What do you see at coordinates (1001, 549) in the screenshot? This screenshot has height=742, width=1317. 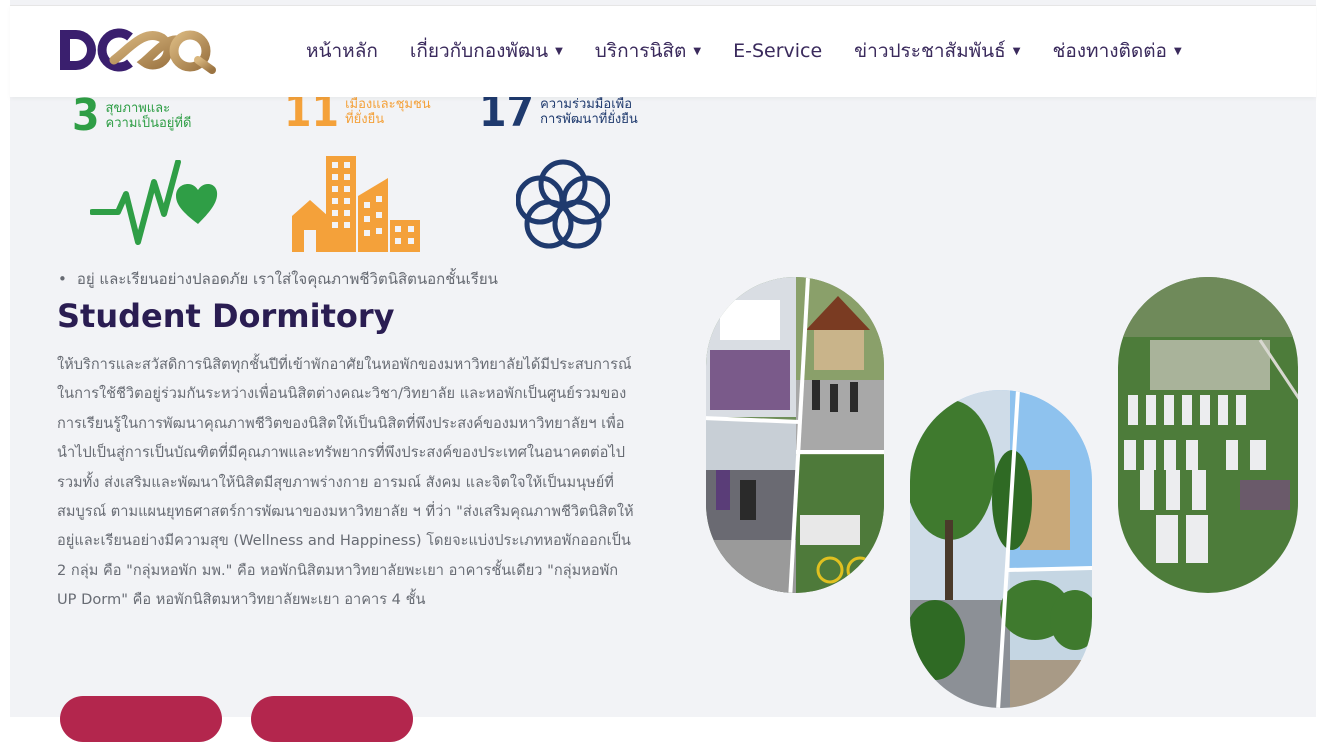 I see `photo-collage-campus-trees` at bounding box center [1001, 549].